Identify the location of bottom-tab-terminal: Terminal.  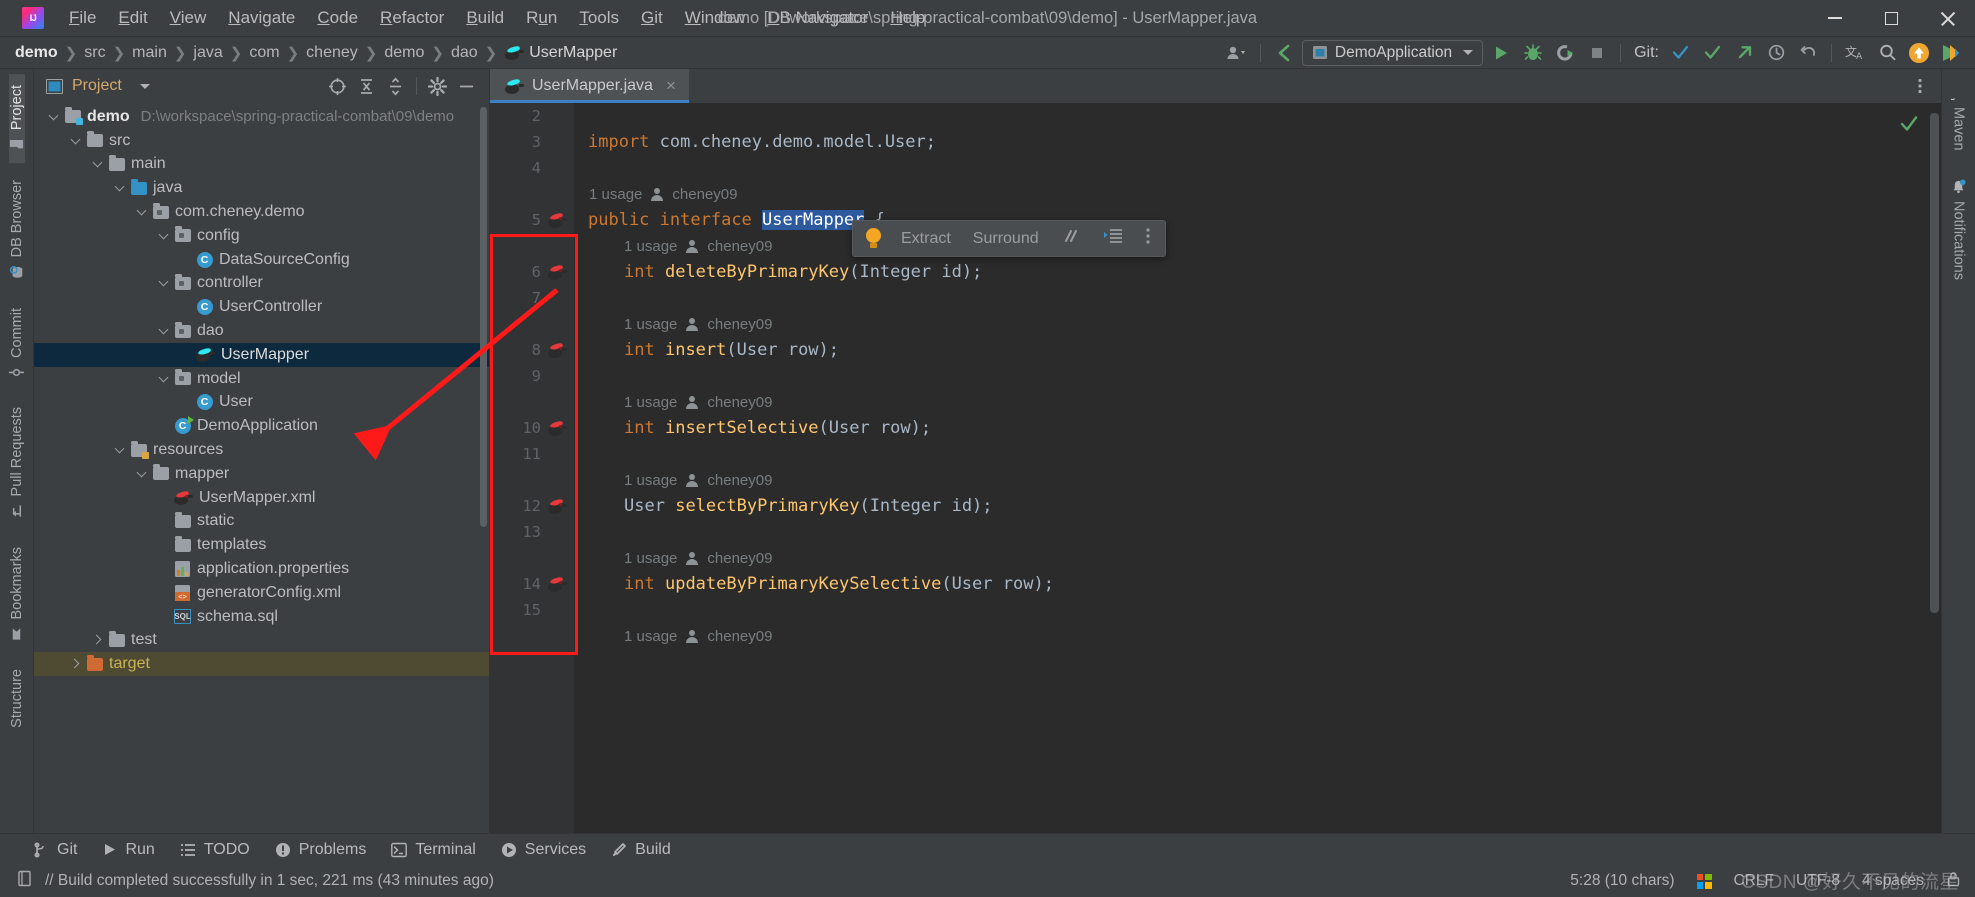
(433, 850).